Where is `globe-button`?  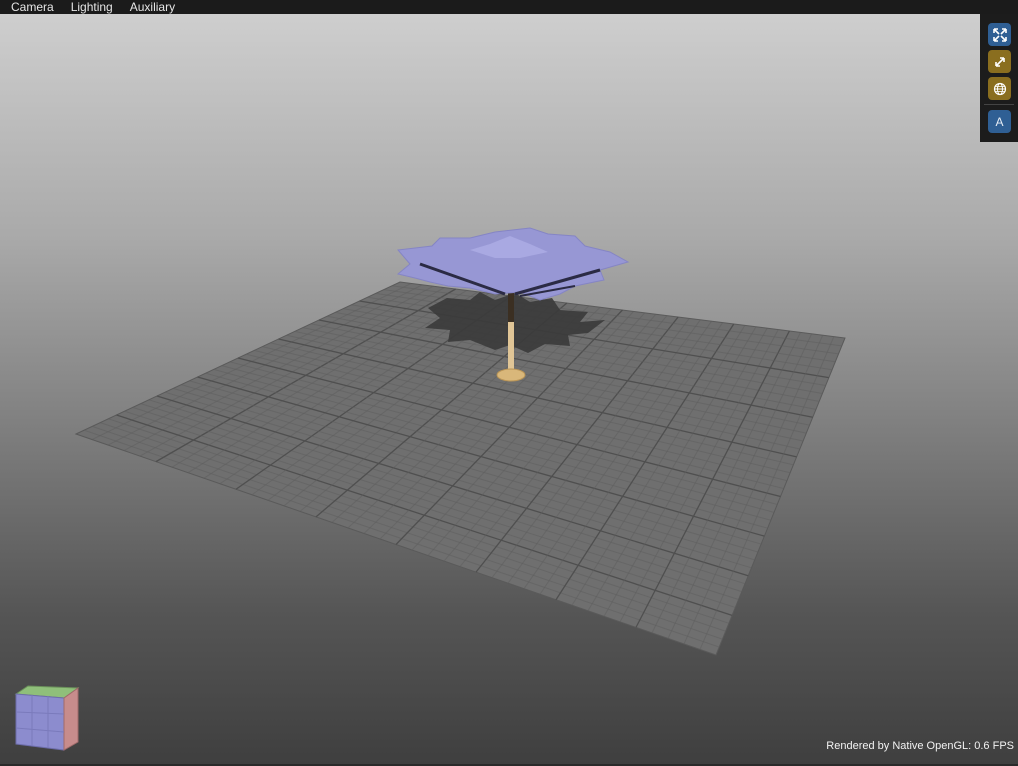
globe-button is located at coordinates (999, 88).